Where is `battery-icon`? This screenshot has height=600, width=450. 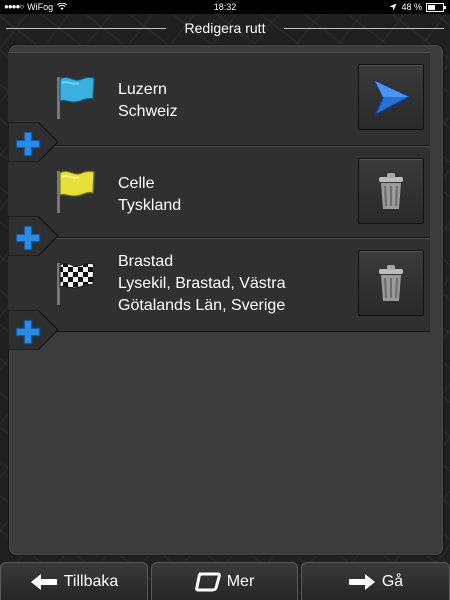
battery-icon is located at coordinates (436, 7).